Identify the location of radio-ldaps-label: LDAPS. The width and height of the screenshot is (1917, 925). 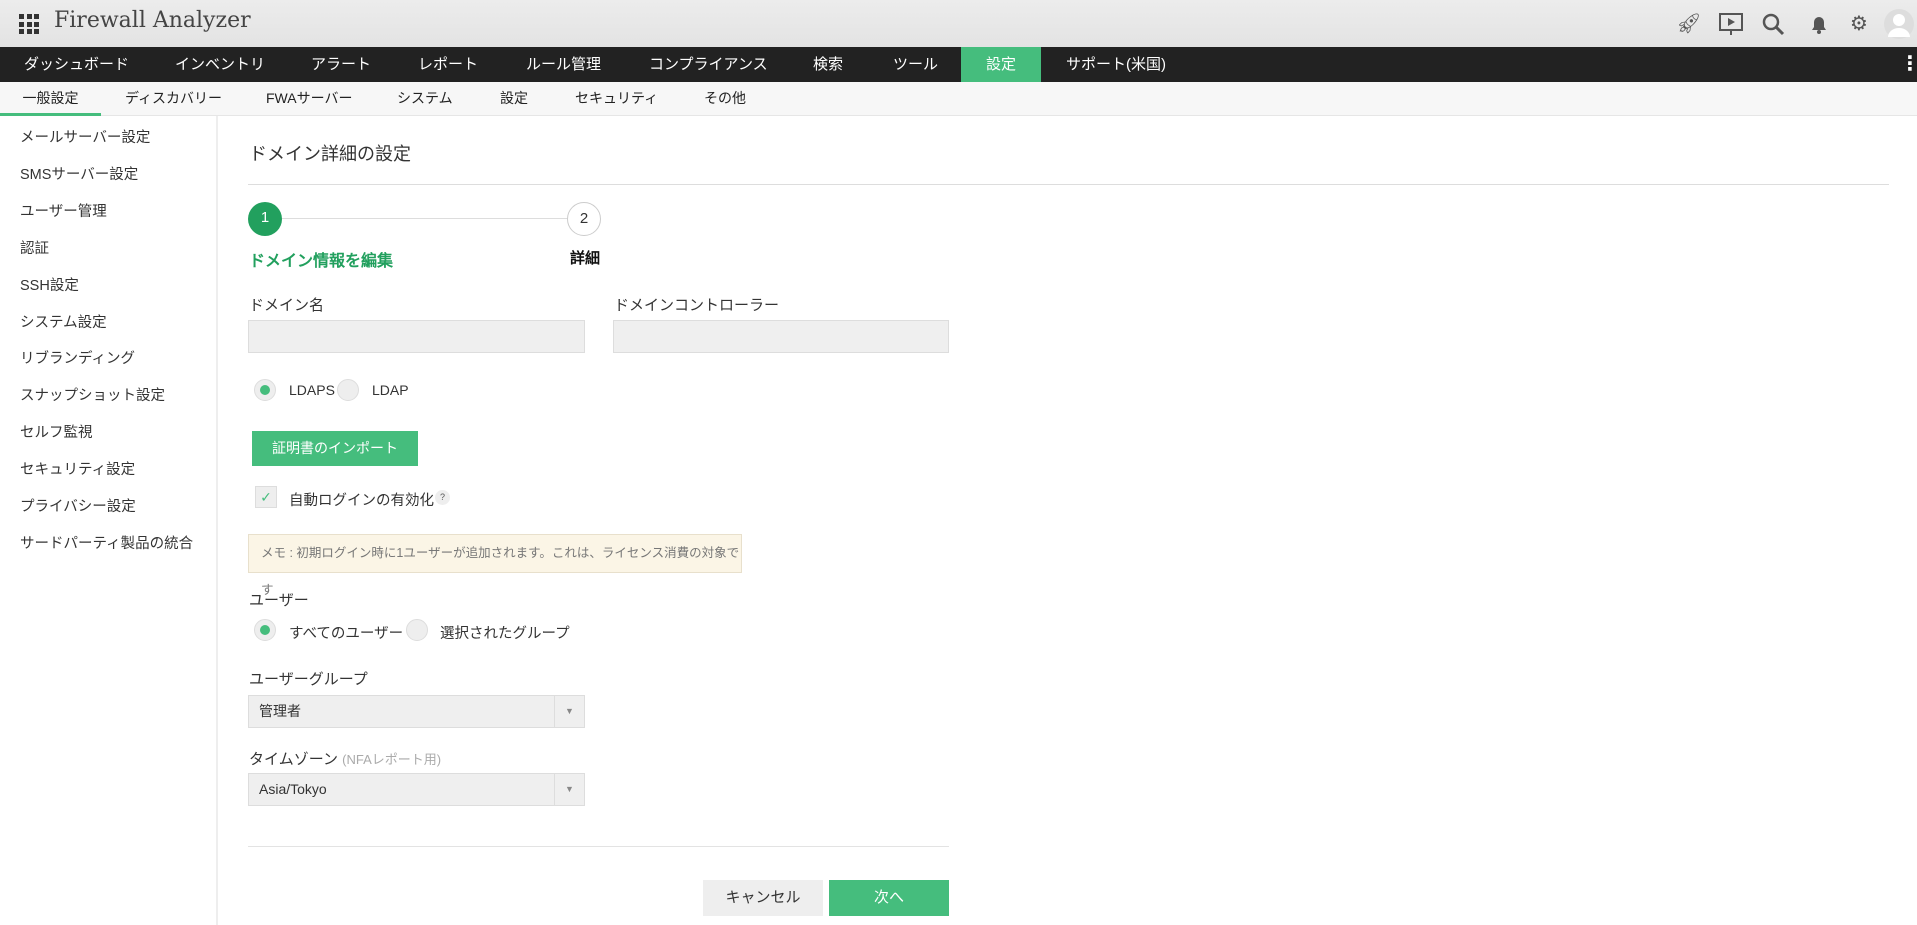
(312, 390).